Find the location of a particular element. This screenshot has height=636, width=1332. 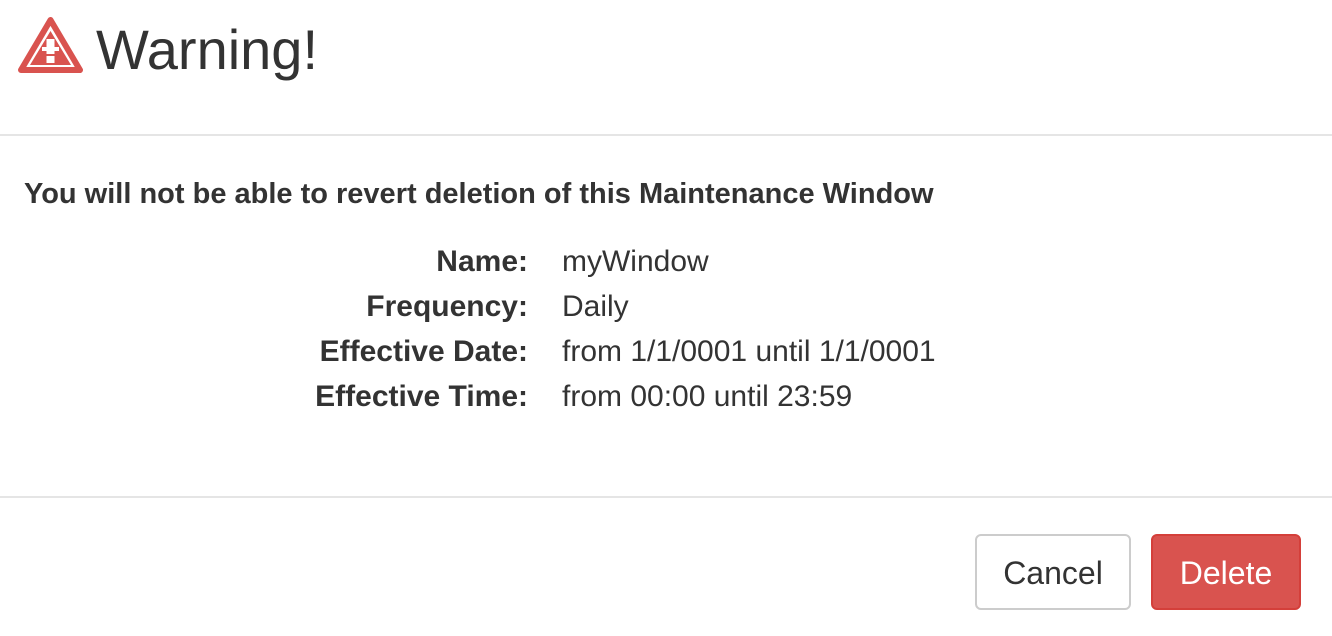

detail-value: myWindow is located at coordinates (635, 261).